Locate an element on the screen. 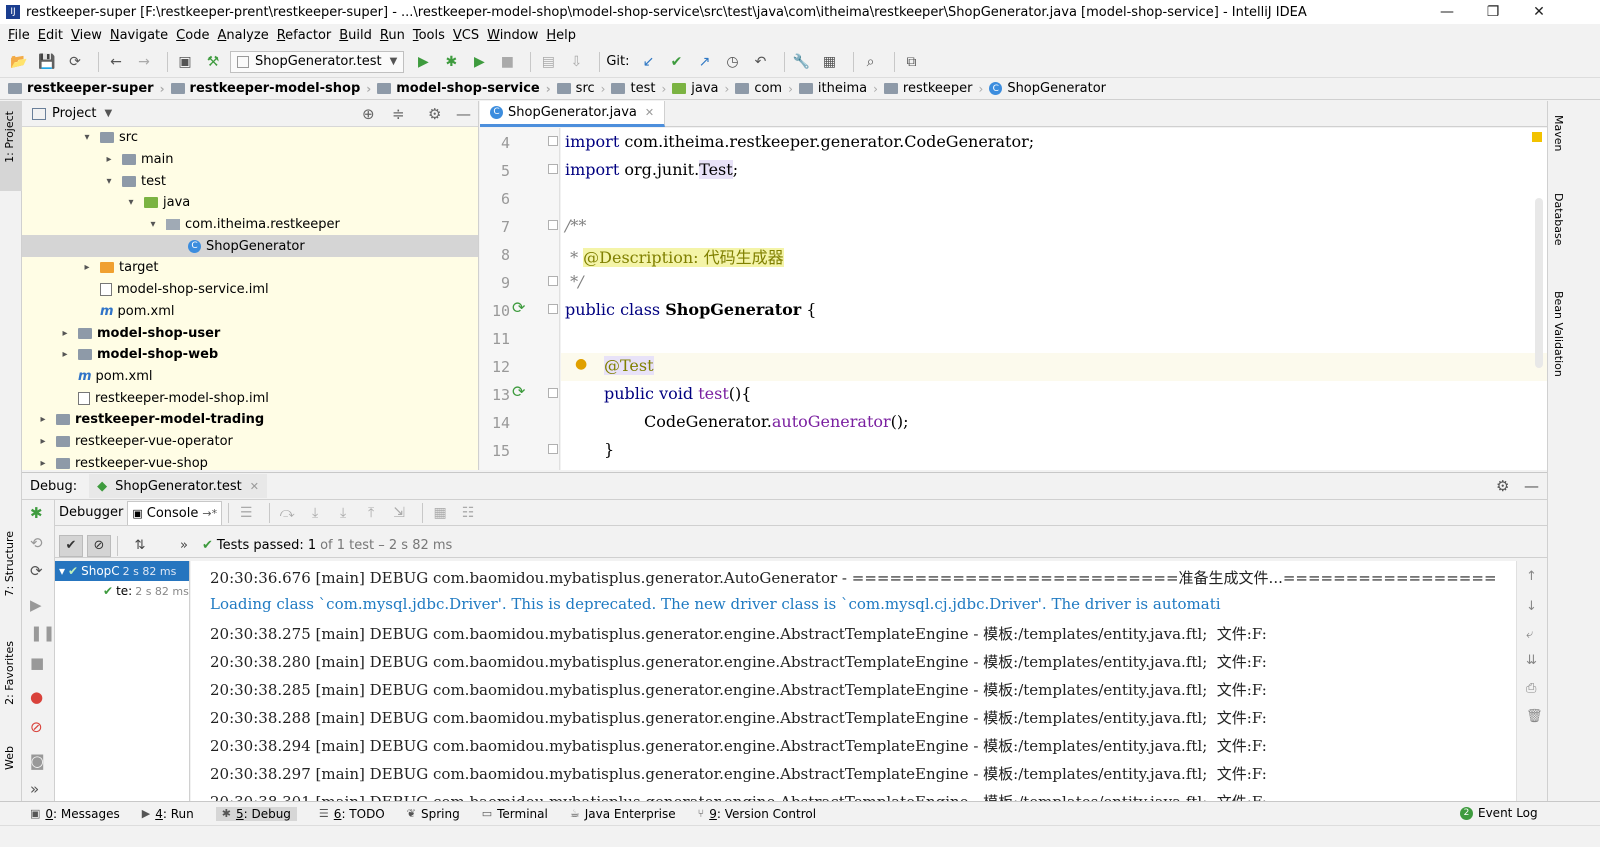 Image resolution: width=1600 pixels, height=847 pixels. breadcrumb-item: src › is located at coordinates (580, 88).